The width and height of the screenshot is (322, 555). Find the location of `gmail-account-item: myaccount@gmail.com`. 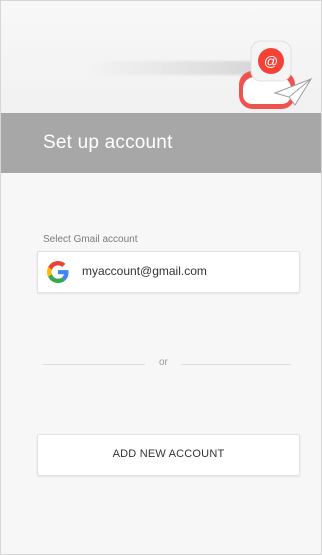

gmail-account-item: myaccount@gmail.com is located at coordinates (168, 272).